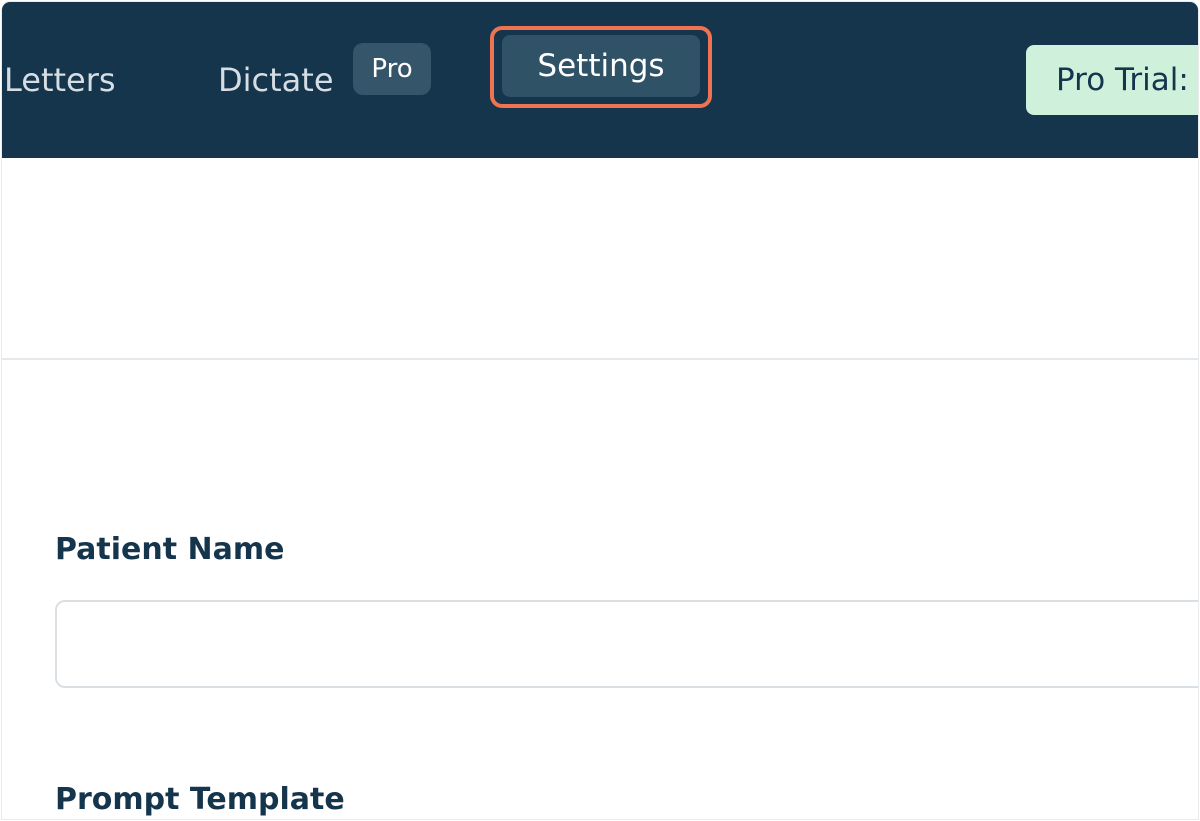 The height and width of the screenshot is (821, 1200). I want to click on pro-trial-chip: Pro Trial:, so click(1112, 80).